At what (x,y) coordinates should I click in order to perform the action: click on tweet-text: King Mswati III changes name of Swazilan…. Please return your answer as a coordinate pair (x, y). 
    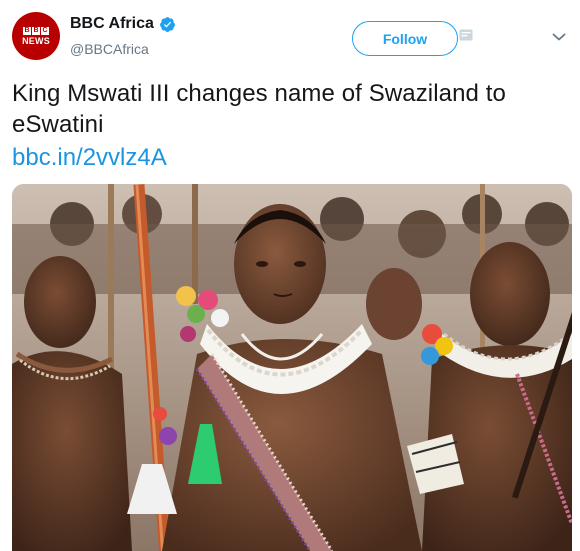
    Looking at the image, I should click on (259, 109).